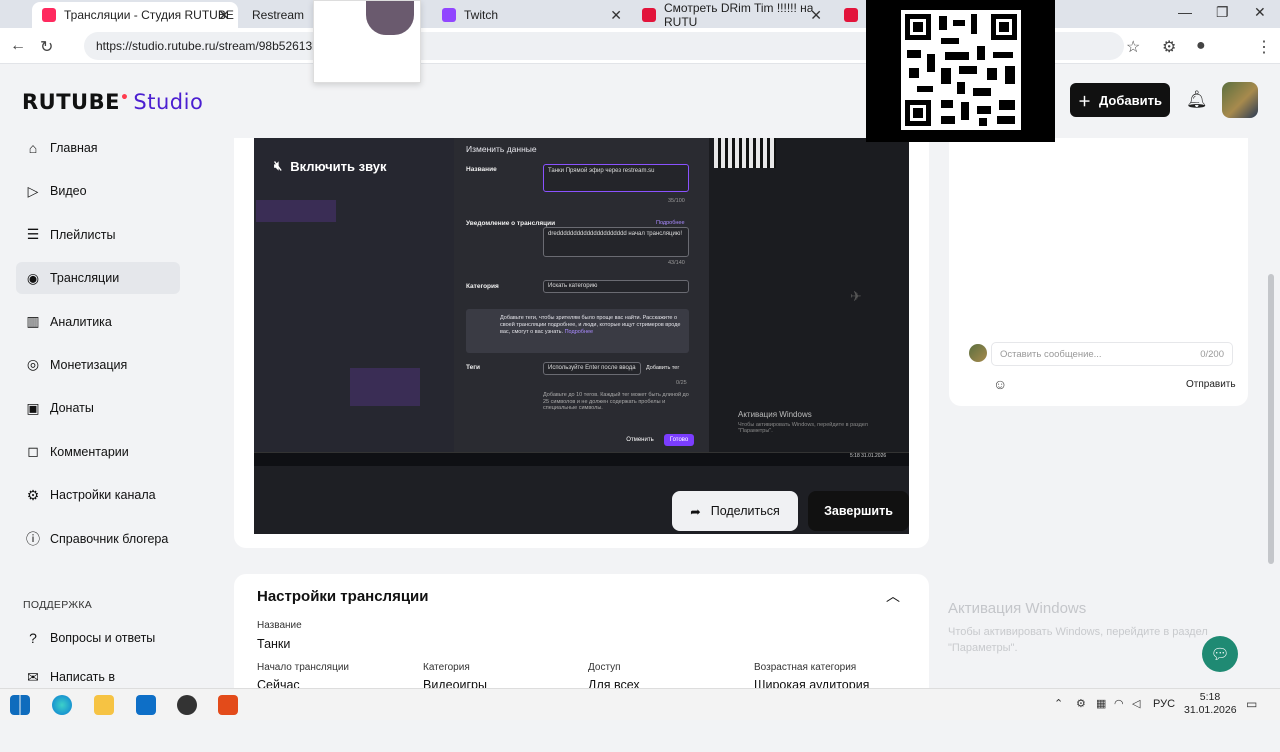 The width and height of the screenshot is (1280, 752). I want to click on question-icon: ?, so click(33, 638).